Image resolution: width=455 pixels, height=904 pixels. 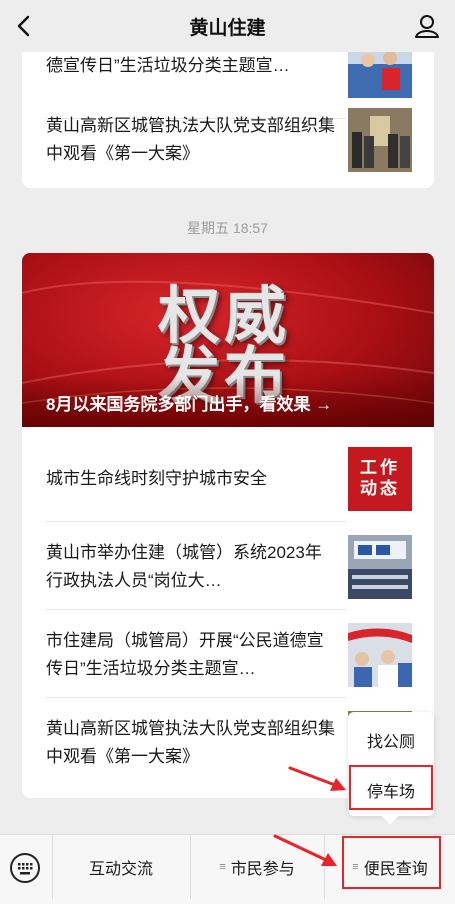 What do you see at coordinates (156, 478) in the screenshot?
I see `article-title: 城市生命线时刻守护城市安全` at bounding box center [156, 478].